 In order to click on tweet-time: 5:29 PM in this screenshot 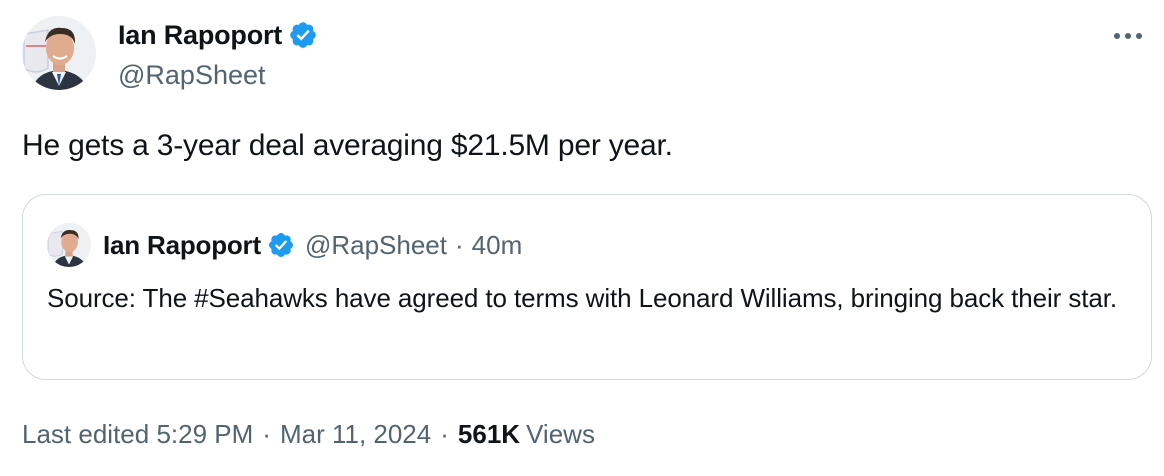, I will do `click(204, 434)`.